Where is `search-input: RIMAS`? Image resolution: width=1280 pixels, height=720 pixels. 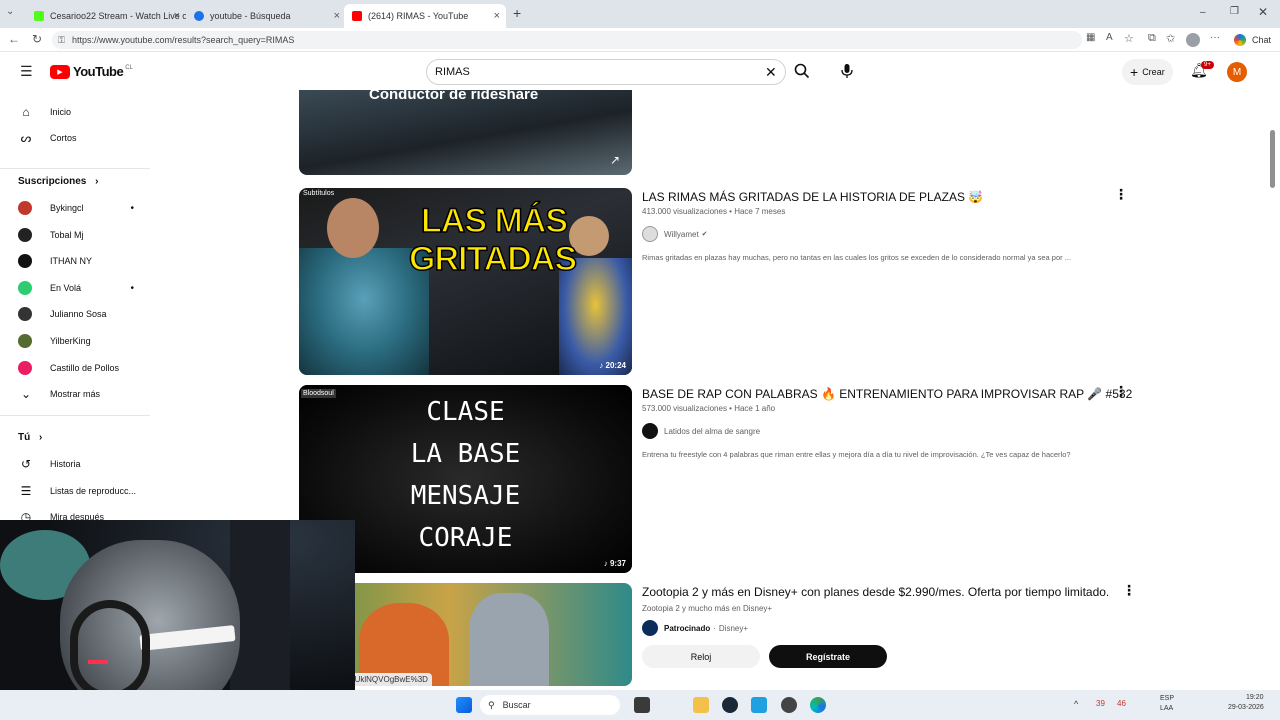 search-input: RIMAS is located at coordinates (452, 72).